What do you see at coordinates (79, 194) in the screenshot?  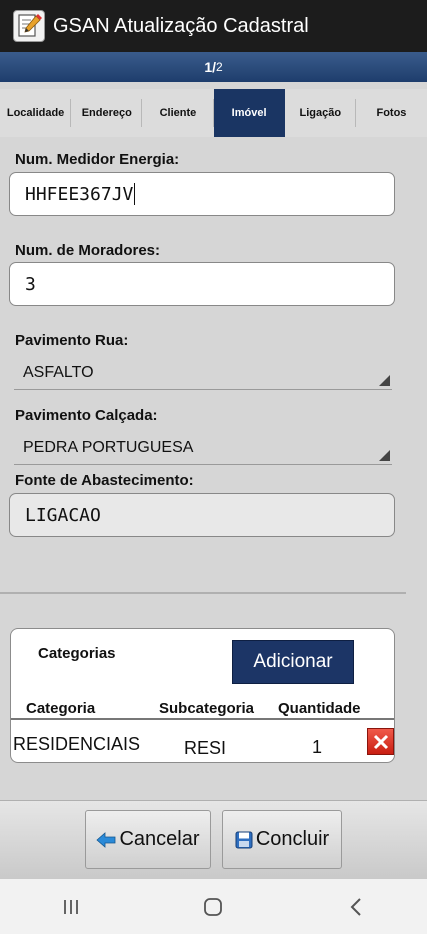 I see `medidor-value: HHFEE367JV` at bounding box center [79, 194].